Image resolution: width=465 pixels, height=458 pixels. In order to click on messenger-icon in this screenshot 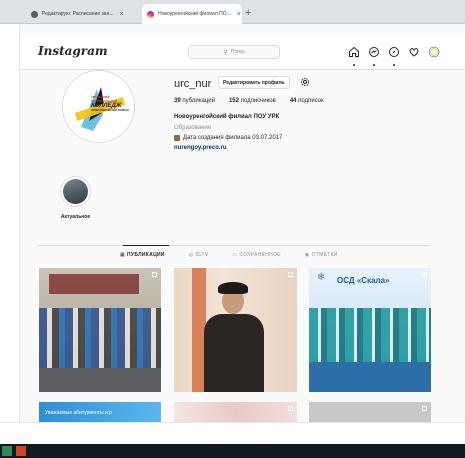, I will do `click(374, 52)`.